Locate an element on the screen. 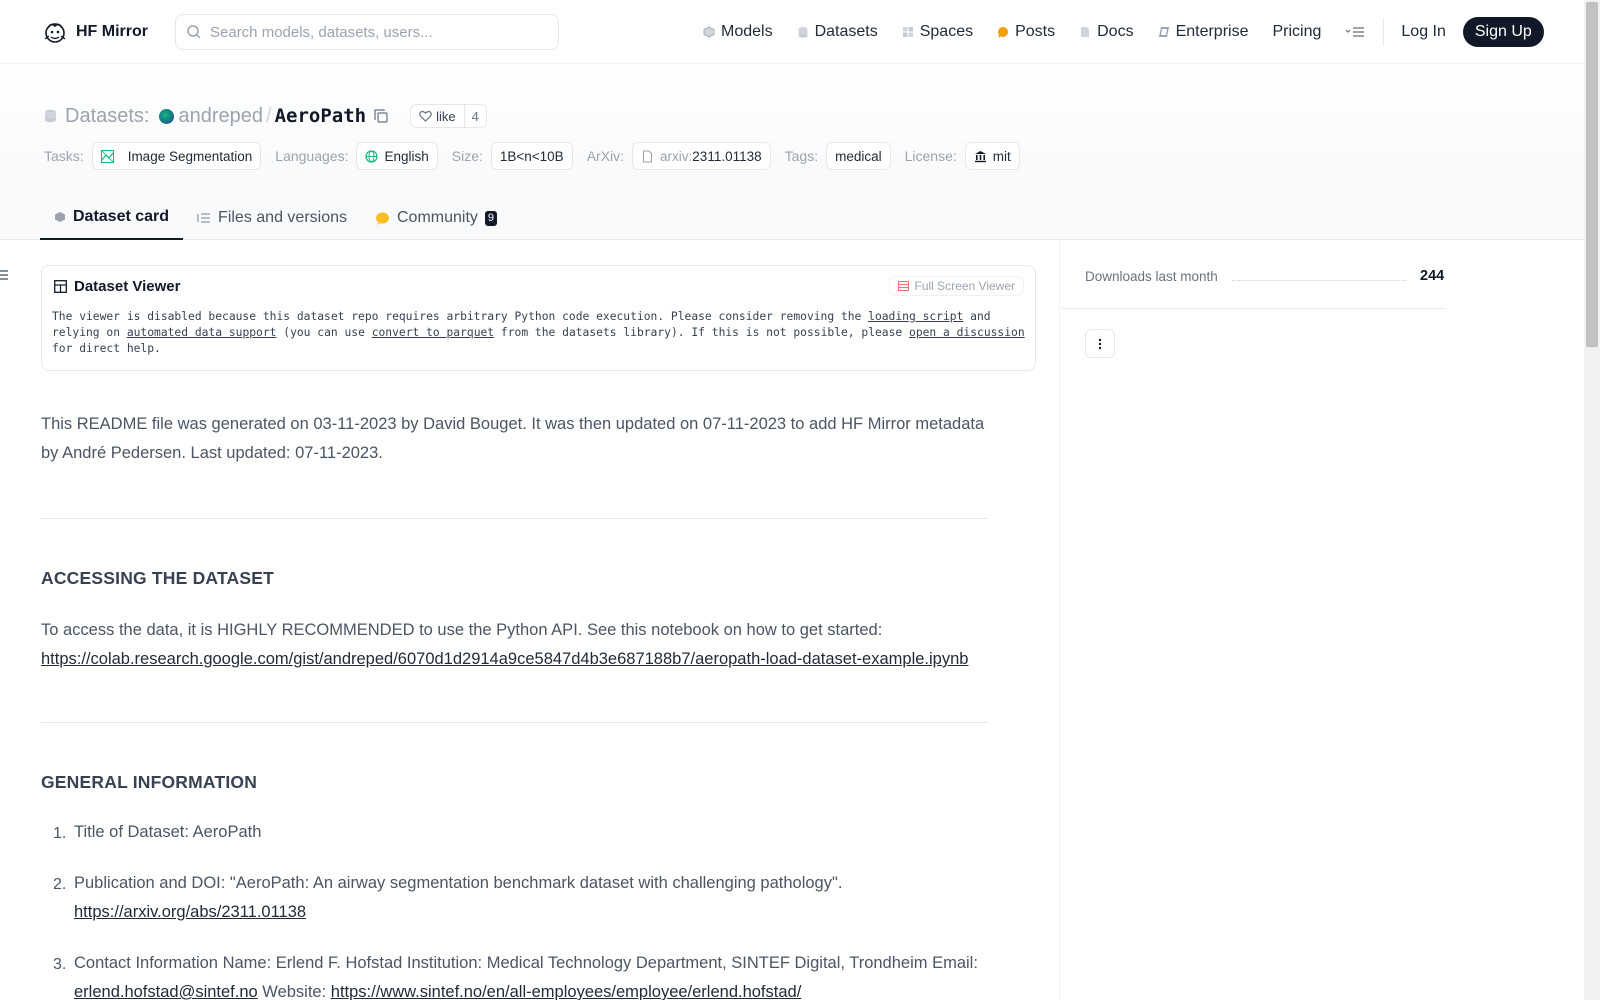 This screenshot has height=1000, width=1600. scrollbar-thumb is located at coordinates (1592, 174).